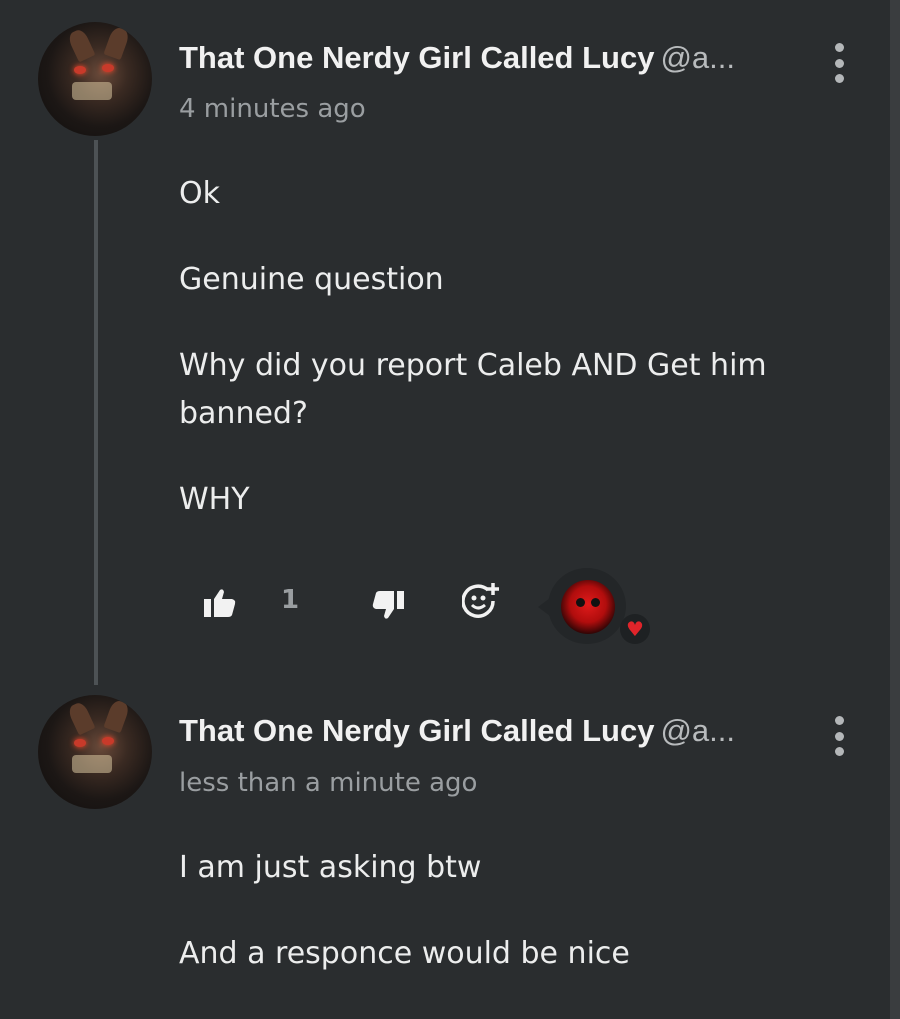  I want to click on comment-paragraph: I am just asking btw, so click(330, 867).